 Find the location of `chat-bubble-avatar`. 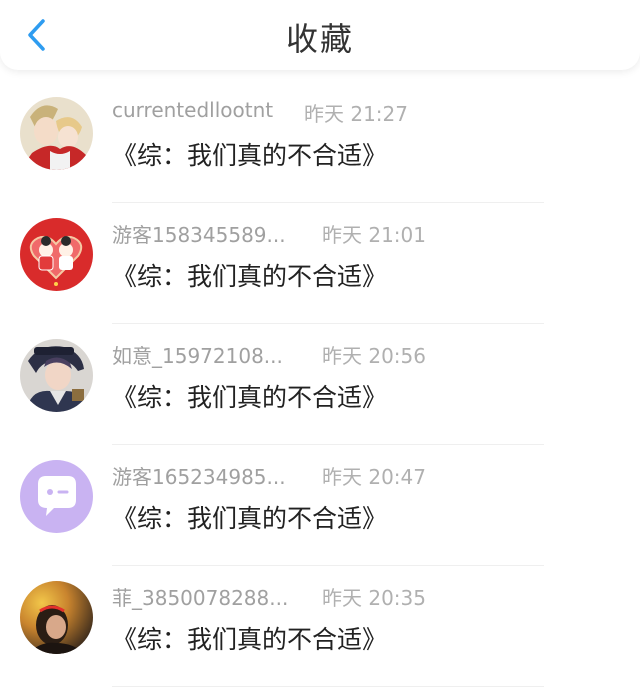

chat-bubble-avatar is located at coordinates (56, 496).